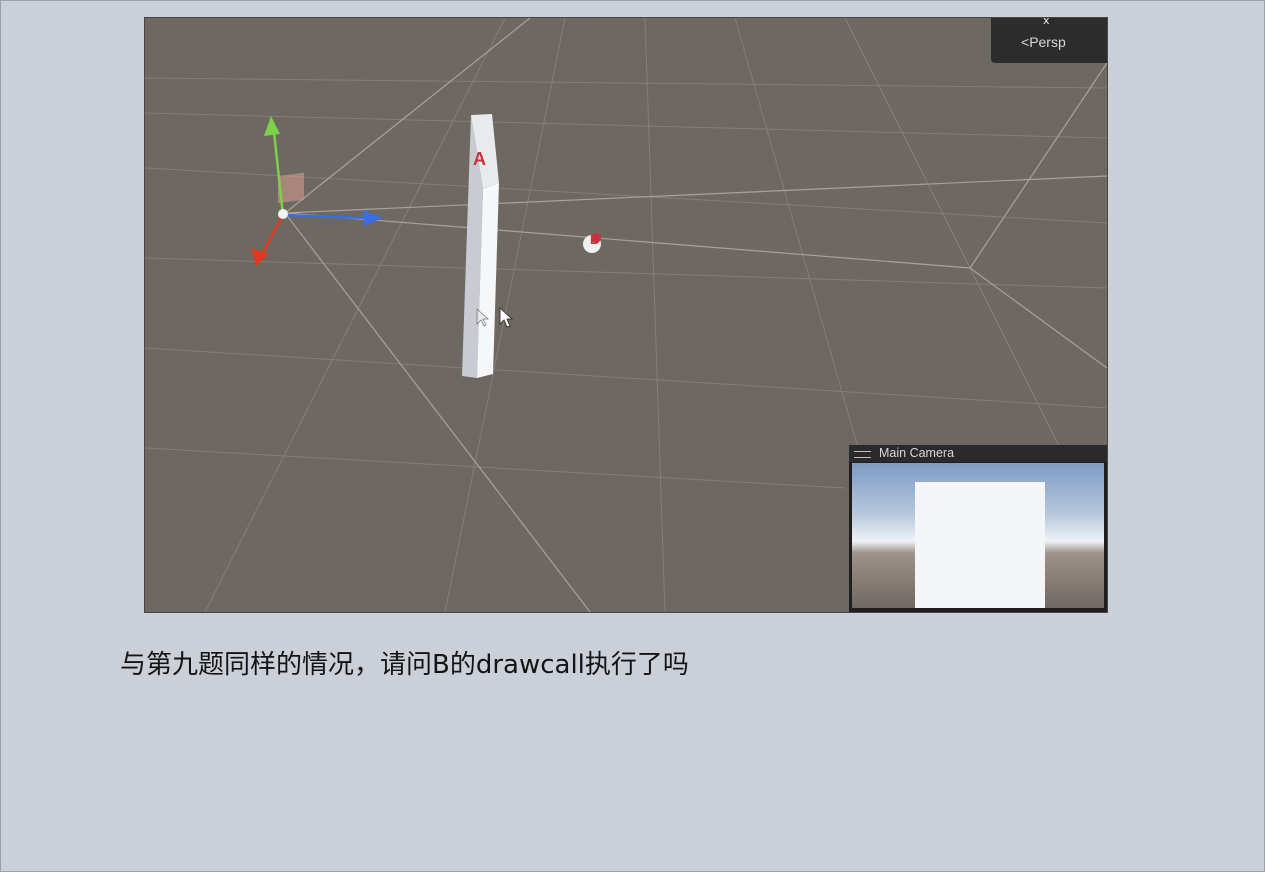 The image size is (1265, 872). I want to click on camera-preview-window: Main Camera, so click(978, 528).